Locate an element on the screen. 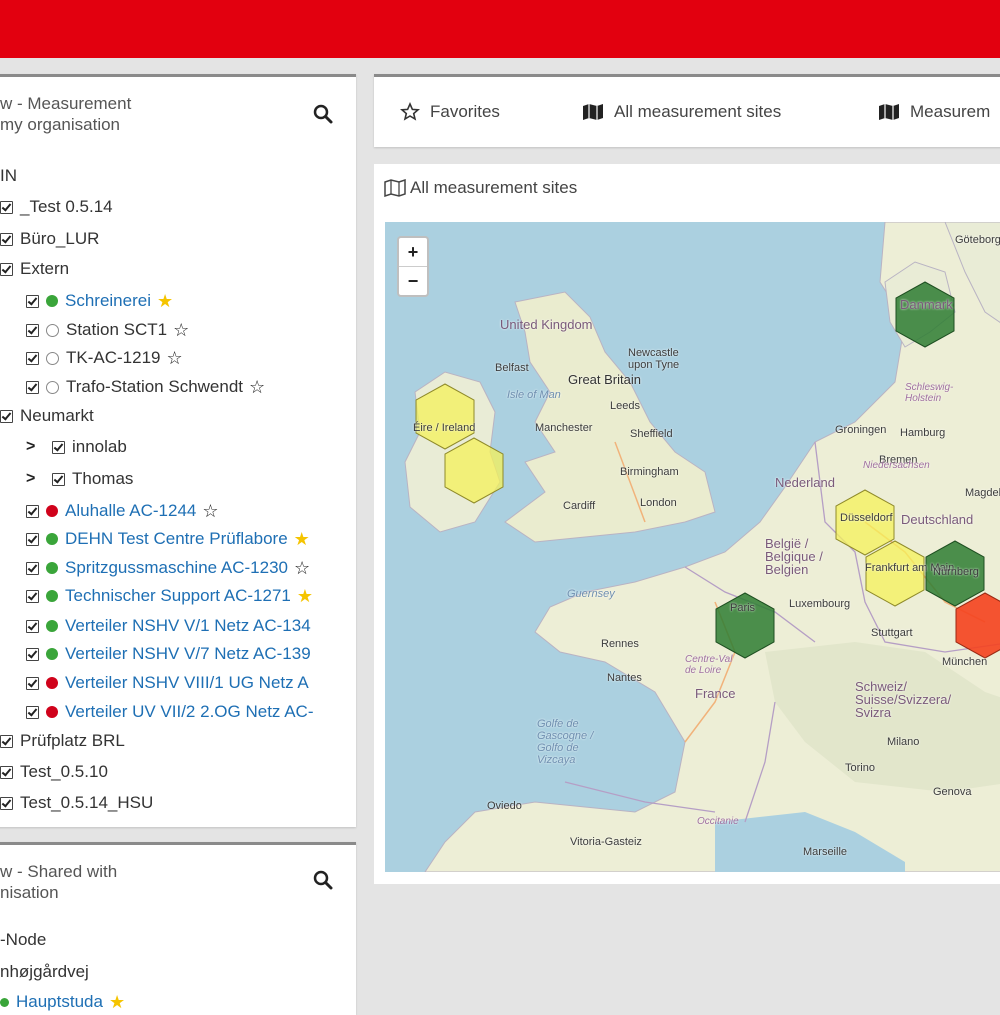 Image resolution: width=1000 pixels, height=1015 pixels. tree-group-item: Neumarkt is located at coordinates (47, 416).